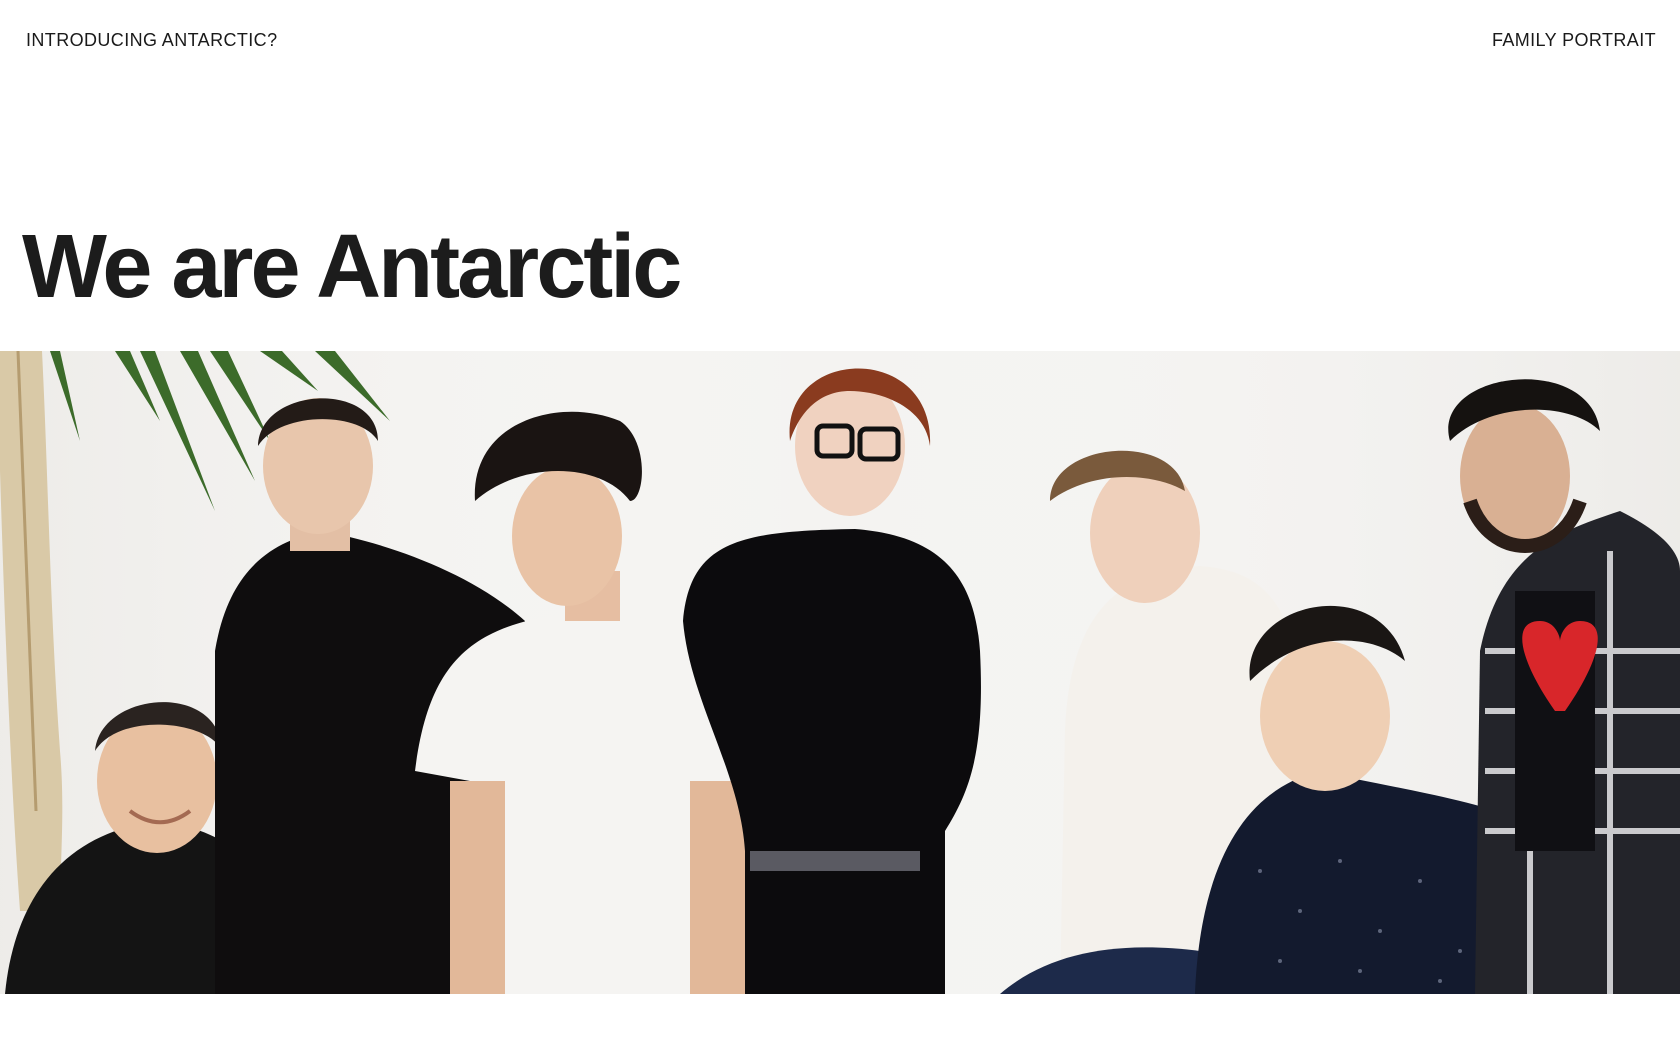  What do you see at coordinates (841, 40) in the screenshot?
I see `top-navigation: INTRODUCING ANTARCTIC? FAMILY PORTRAIT` at bounding box center [841, 40].